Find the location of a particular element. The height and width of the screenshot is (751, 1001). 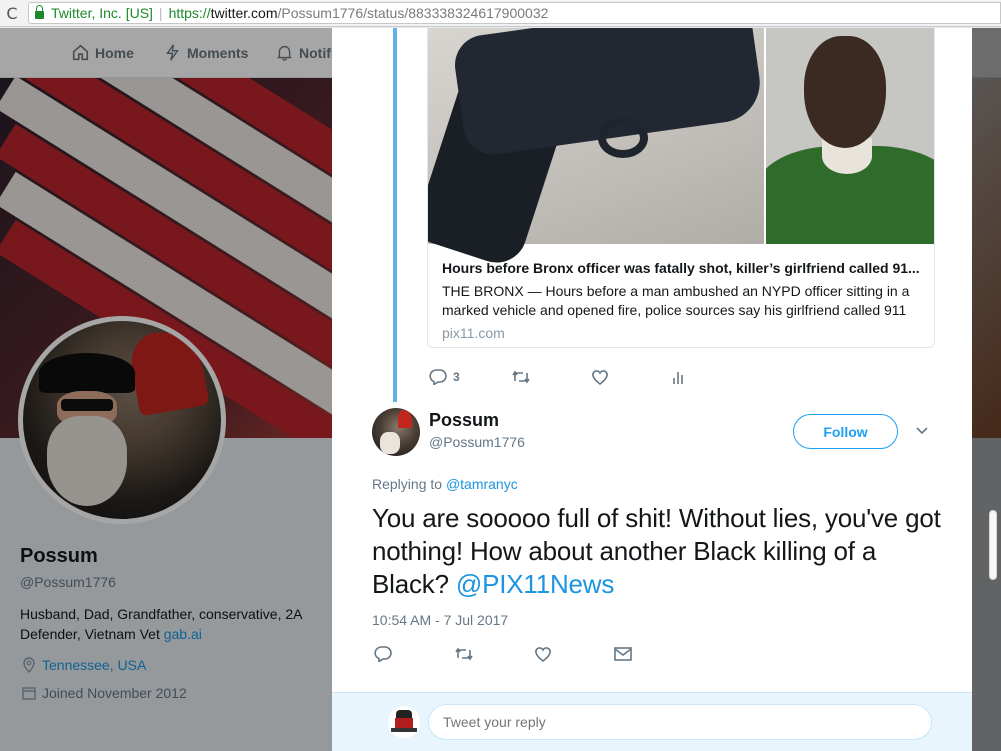

tweet-author-handle: @Possum1776 is located at coordinates (477, 442).